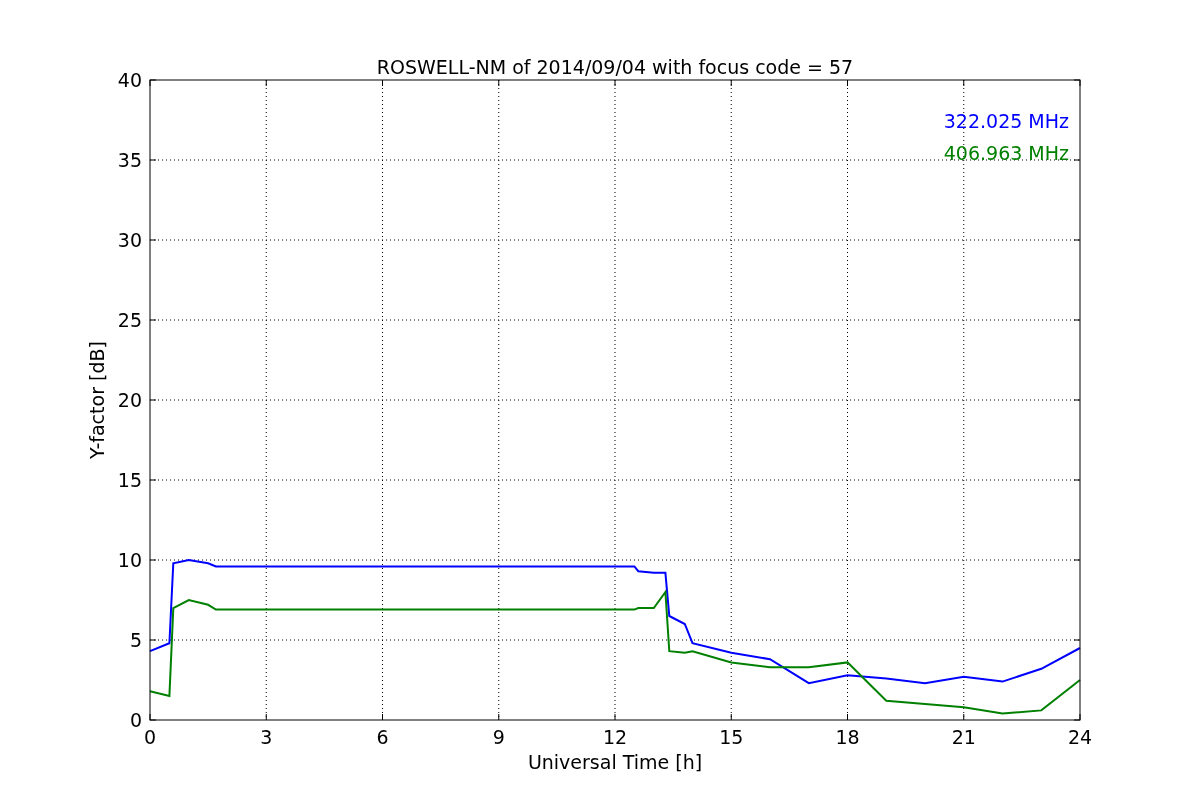  What do you see at coordinates (129, 240) in the screenshot?
I see `y-tick-label: 30` at bounding box center [129, 240].